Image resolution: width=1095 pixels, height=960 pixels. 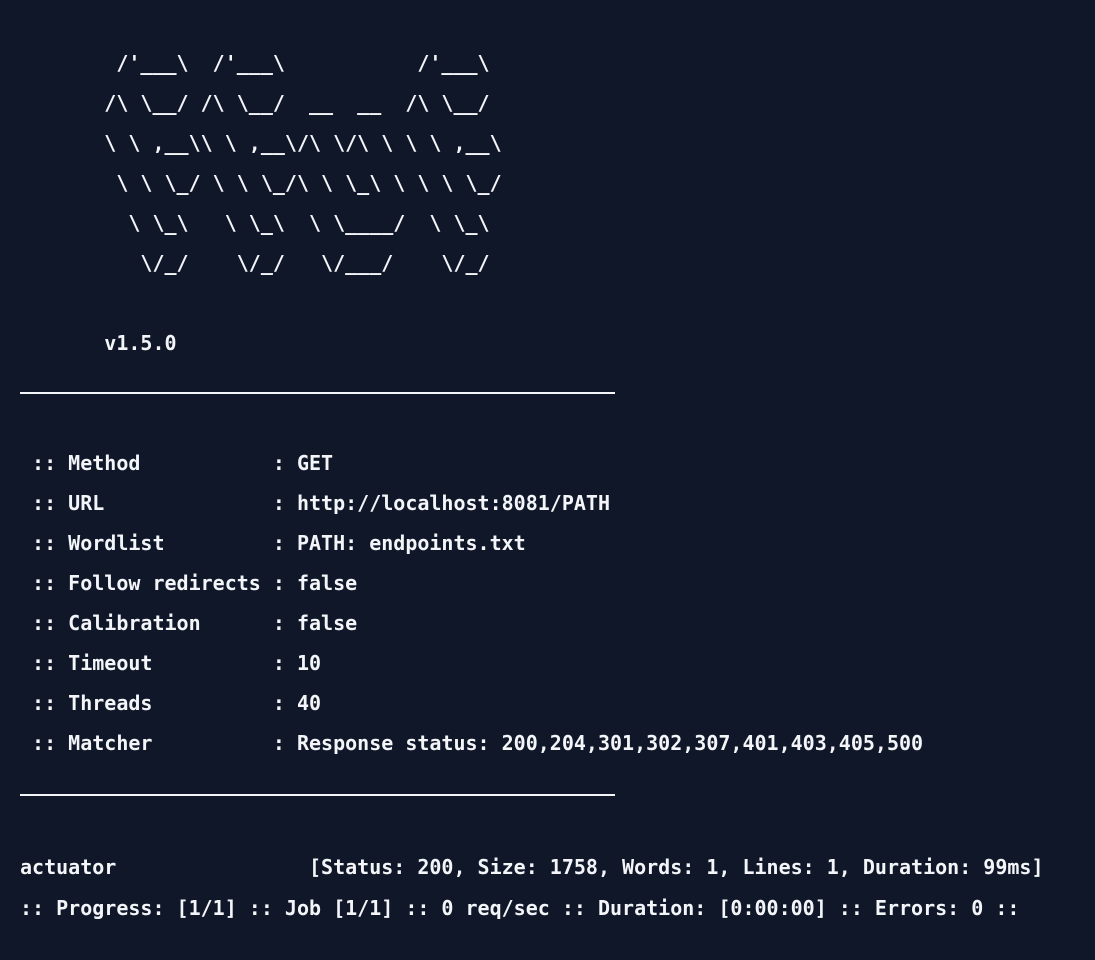 What do you see at coordinates (261, 143) in the screenshot?
I see `banner-art-line: \ \ ,__\\ \ ,__\/\ \/\ \ \ \ ,__\` at bounding box center [261, 143].